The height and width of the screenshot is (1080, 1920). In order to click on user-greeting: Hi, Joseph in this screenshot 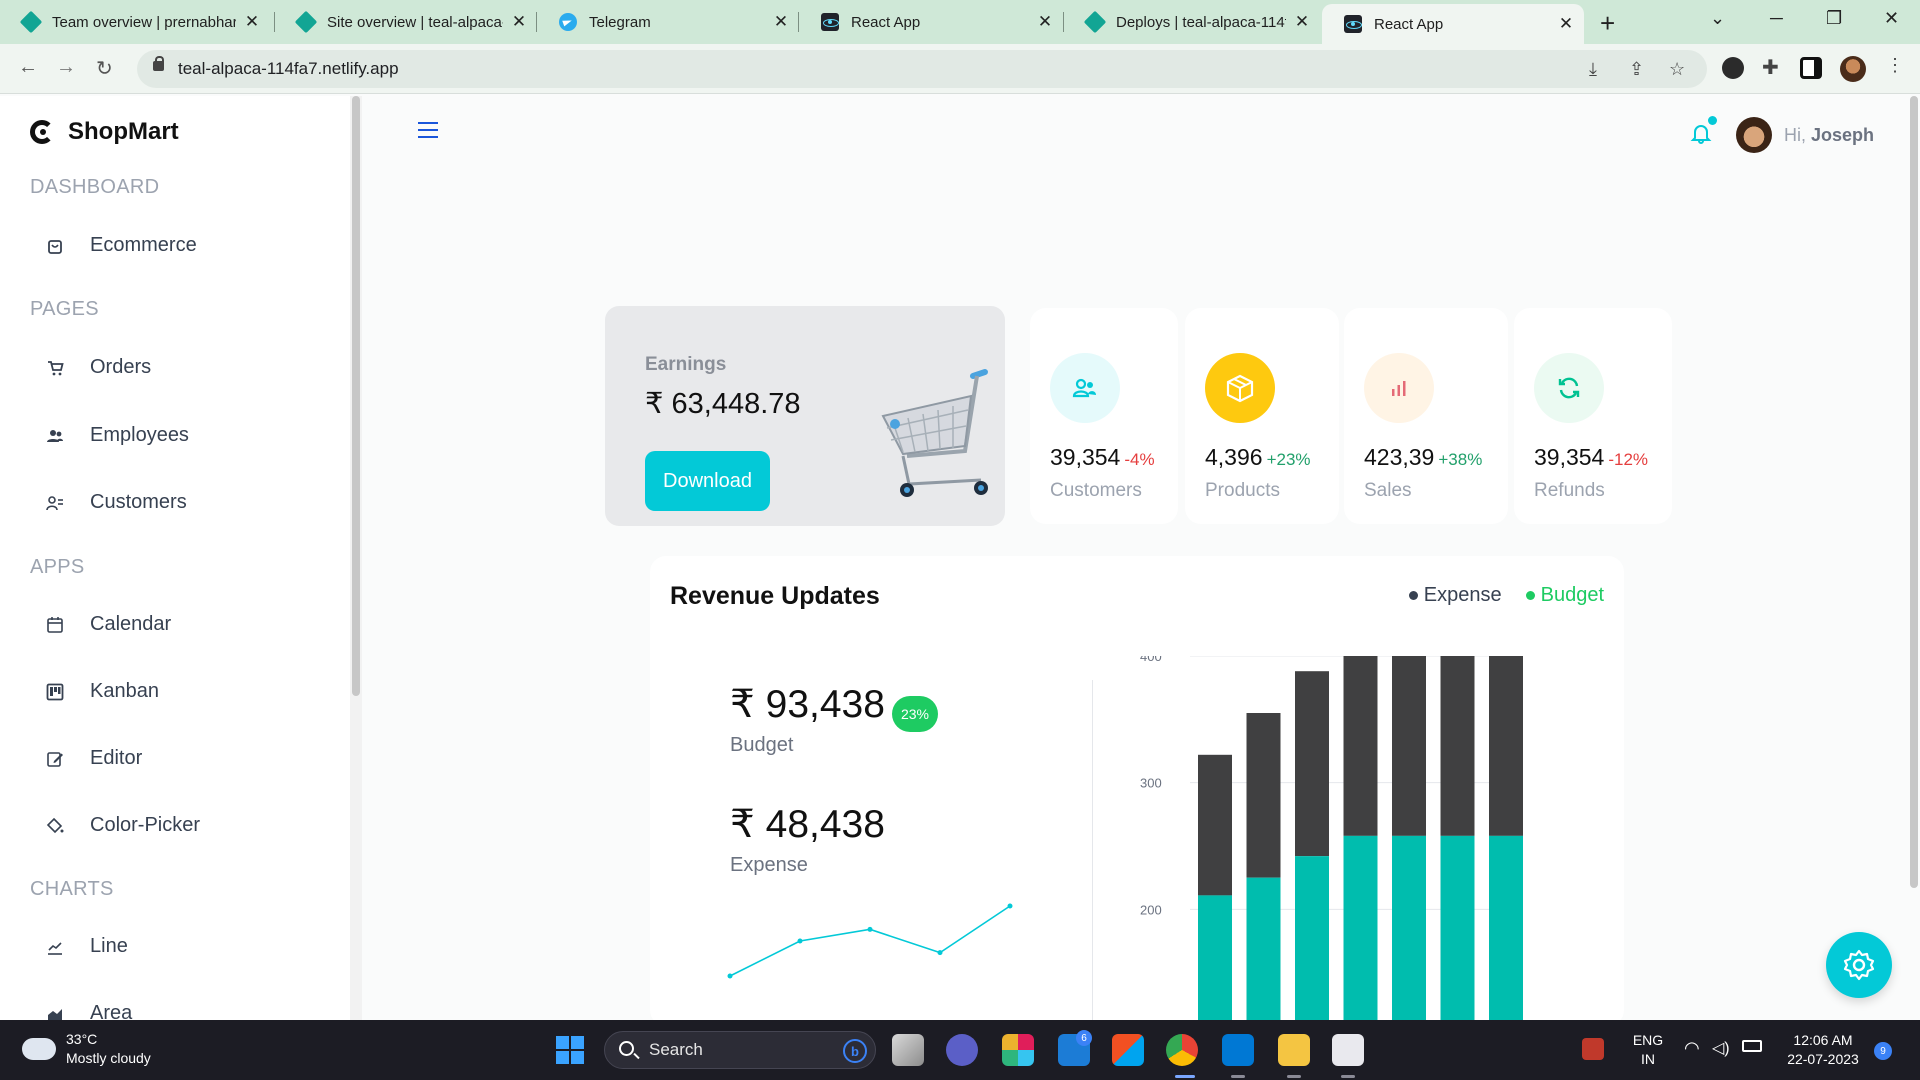, I will do `click(1829, 135)`.